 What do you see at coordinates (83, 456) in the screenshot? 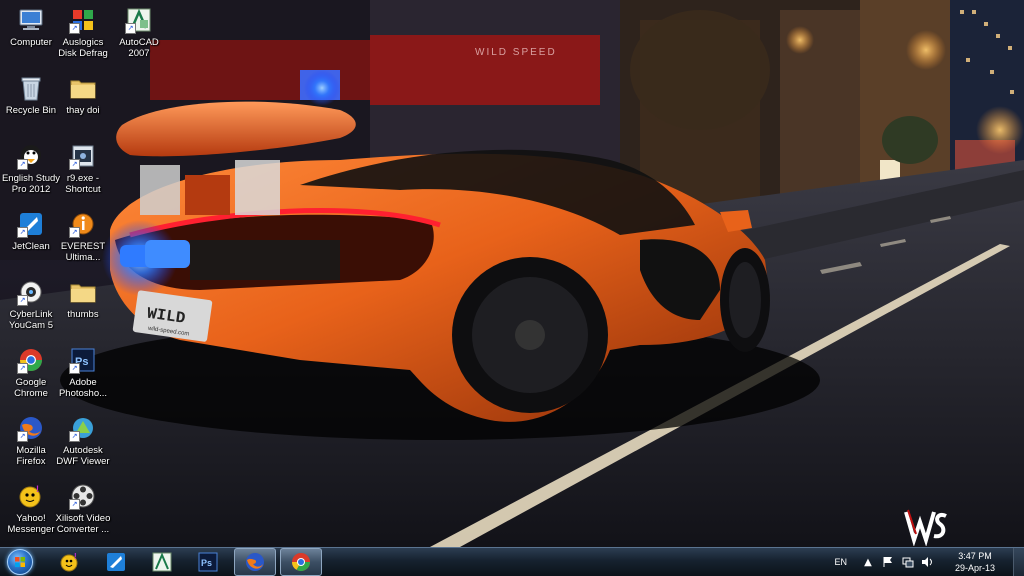
I see `desktop-icon-label: Autodesk DWF Viewer` at bounding box center [83, 456].